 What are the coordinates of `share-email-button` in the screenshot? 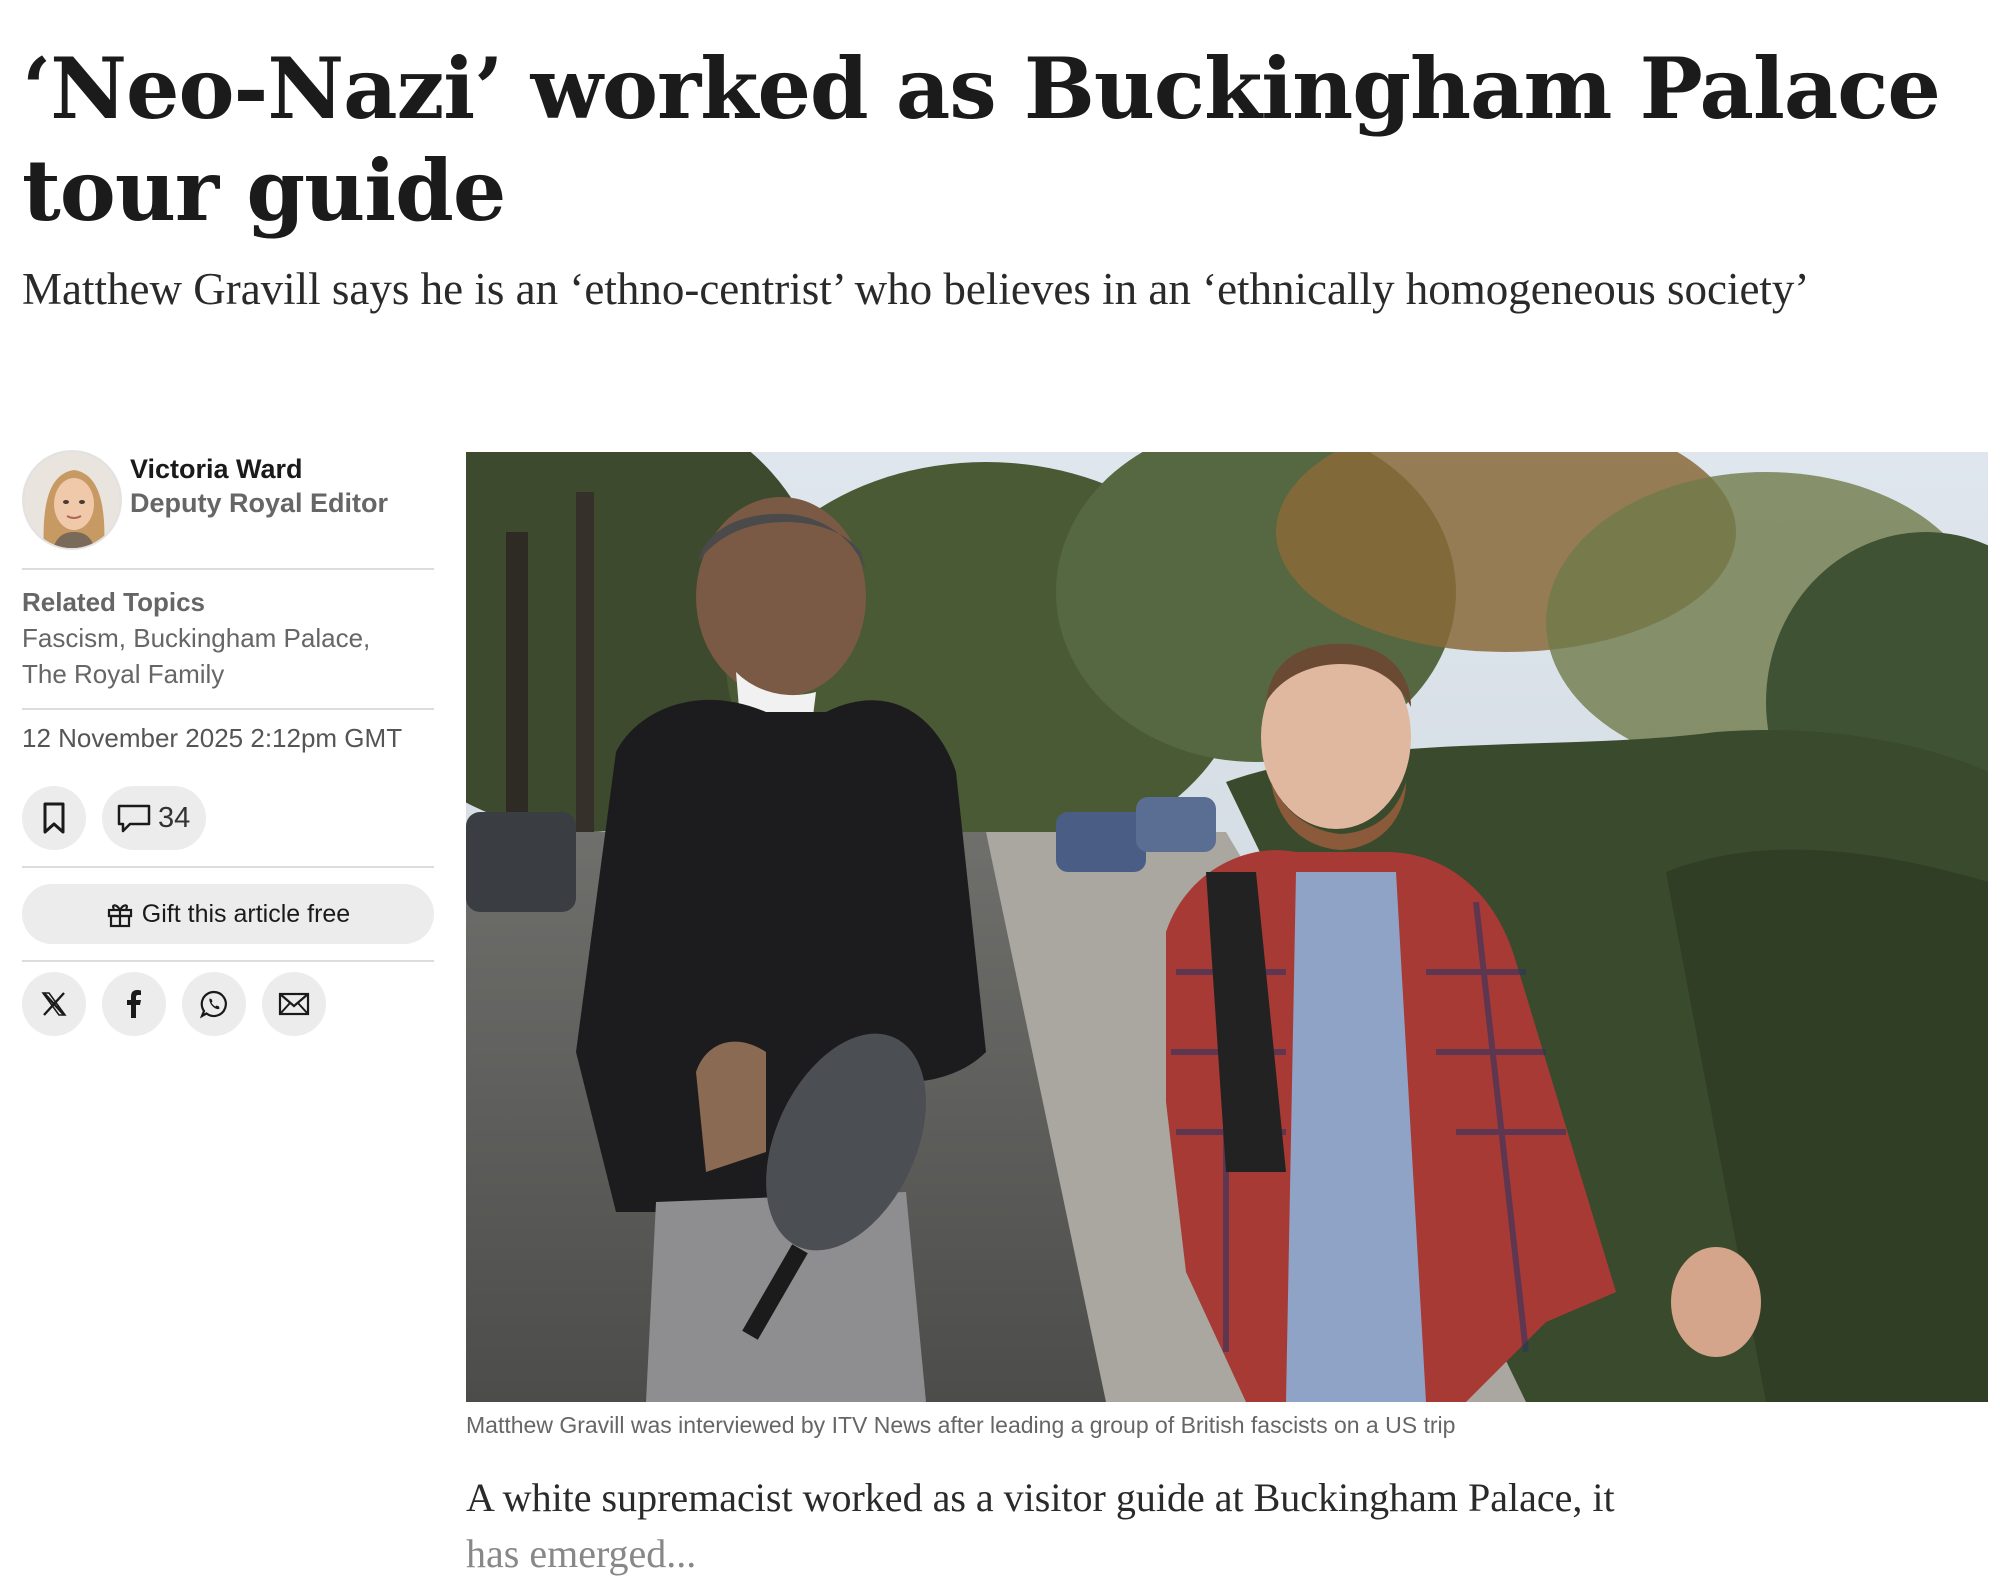 It's located at (294, 1004).